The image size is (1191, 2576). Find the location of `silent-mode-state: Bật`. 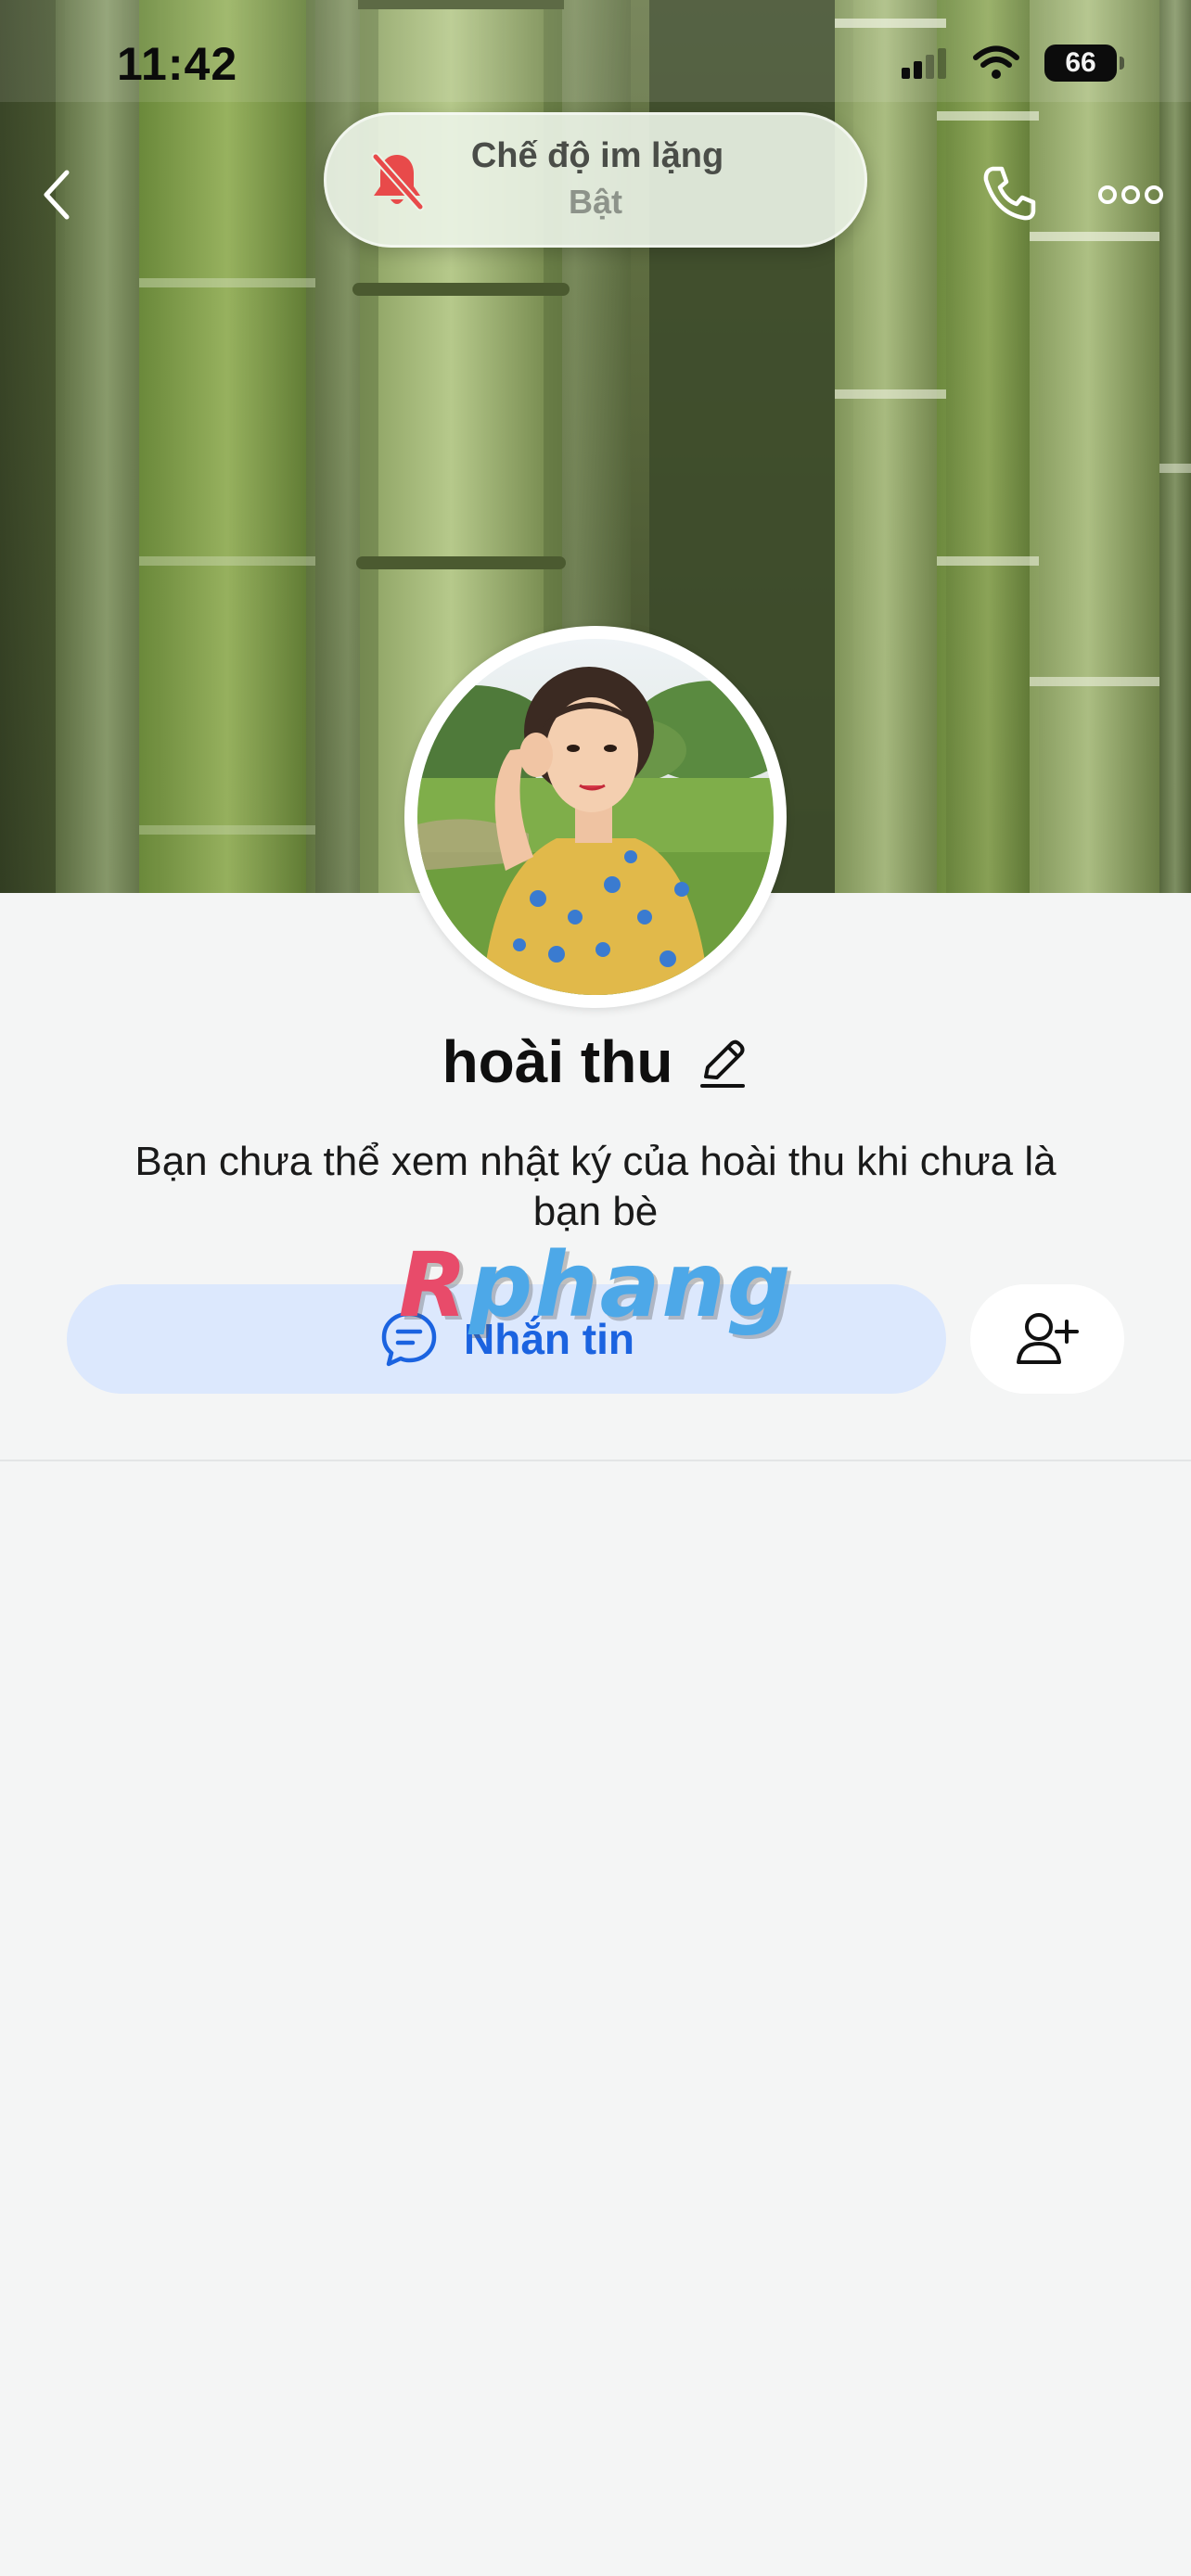

silent-mode-state: Bật is located at coordinates (595, 202).